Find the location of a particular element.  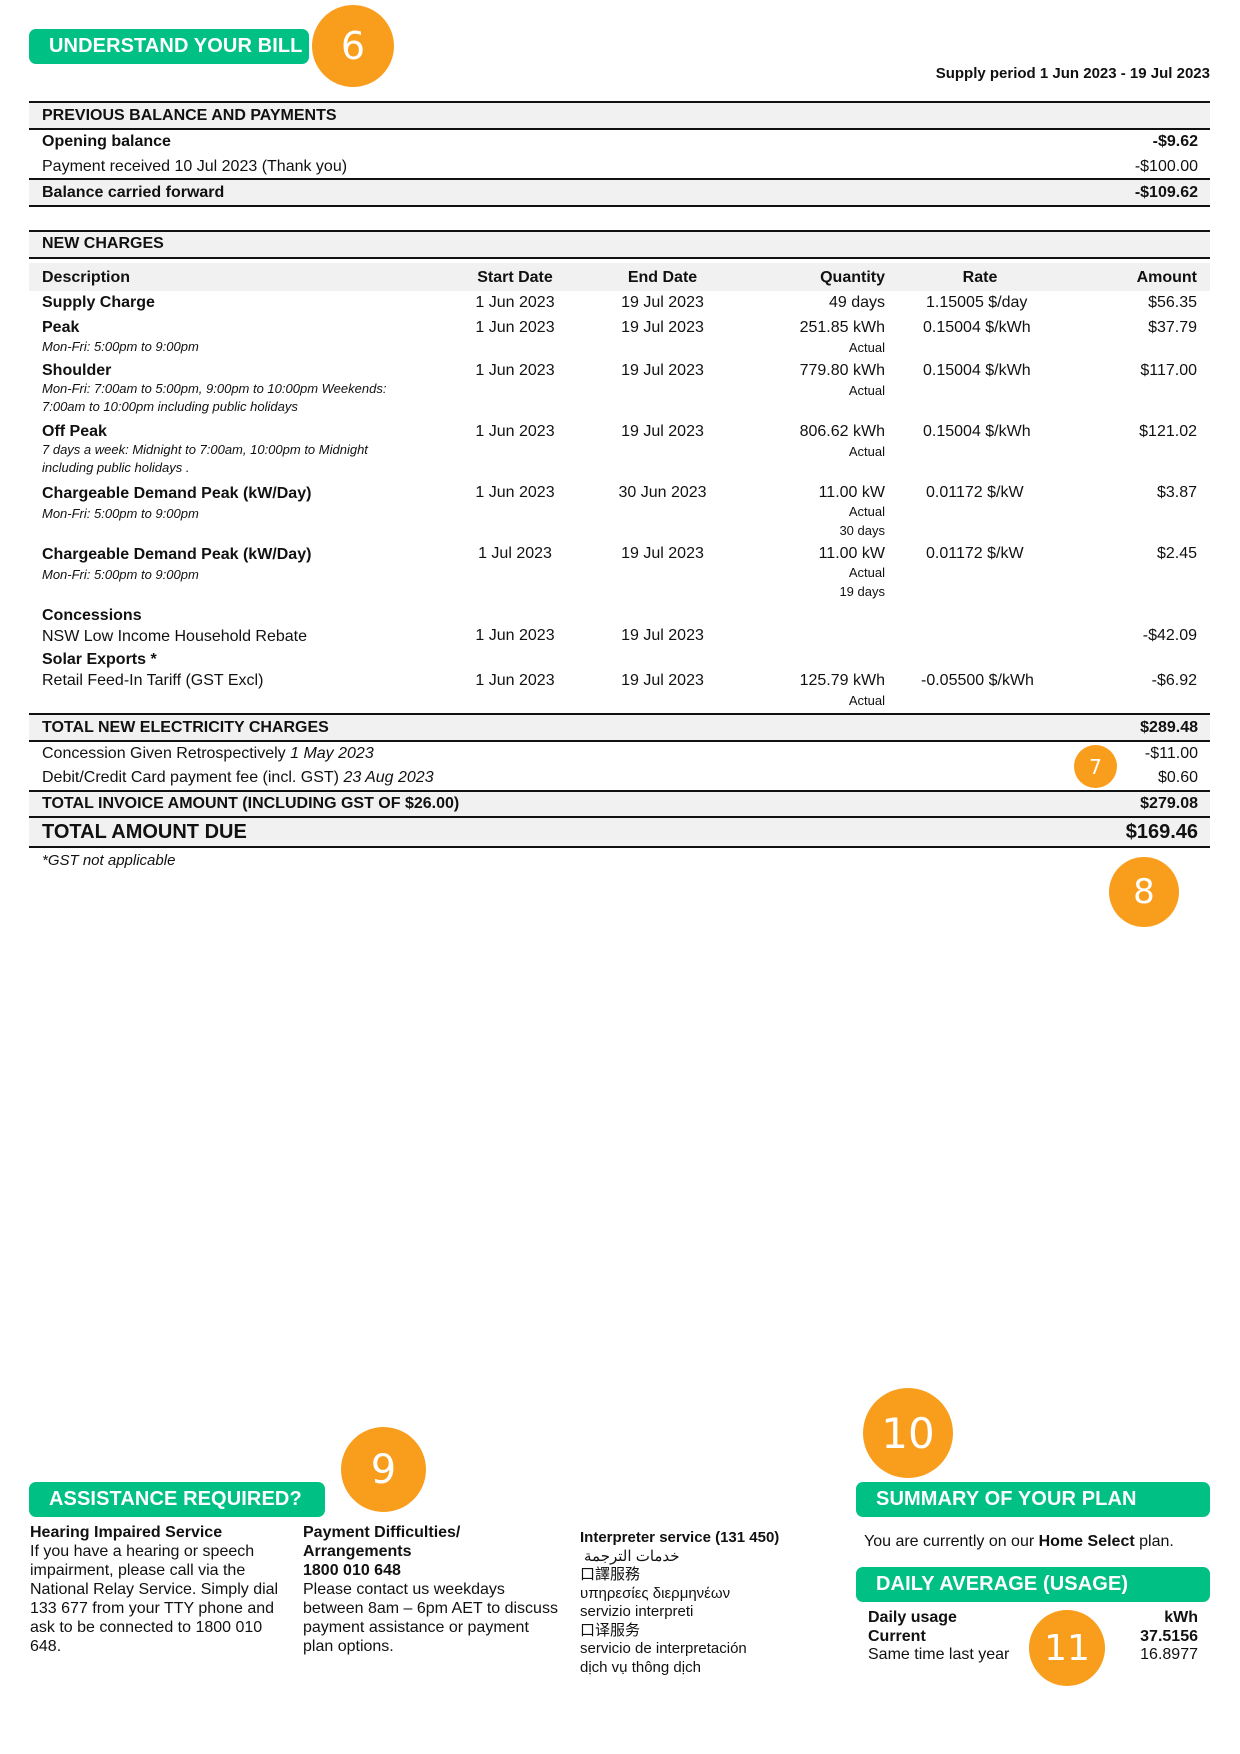

charge-quantity-days: 19 days is located at coordinates (862, 591).